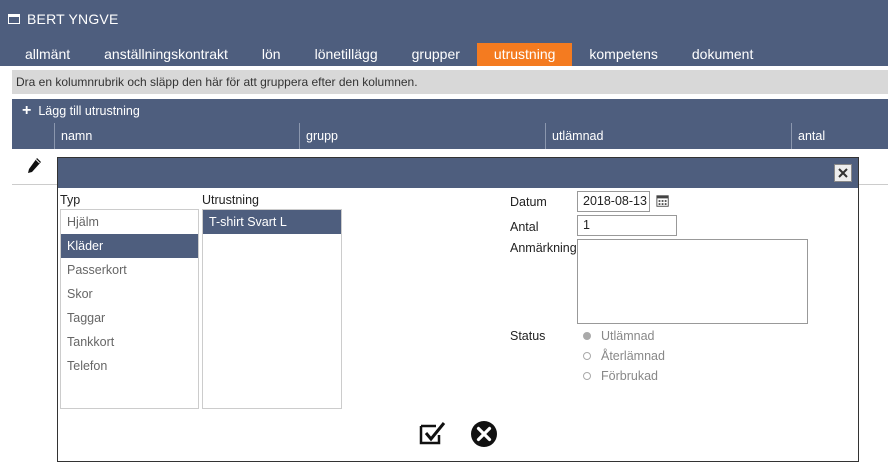 This screenshot has width=888, height=475. Describe the element at coordinates (524, 54) in the screenshot. I see `tab-utrustning: utrustning` at that location.